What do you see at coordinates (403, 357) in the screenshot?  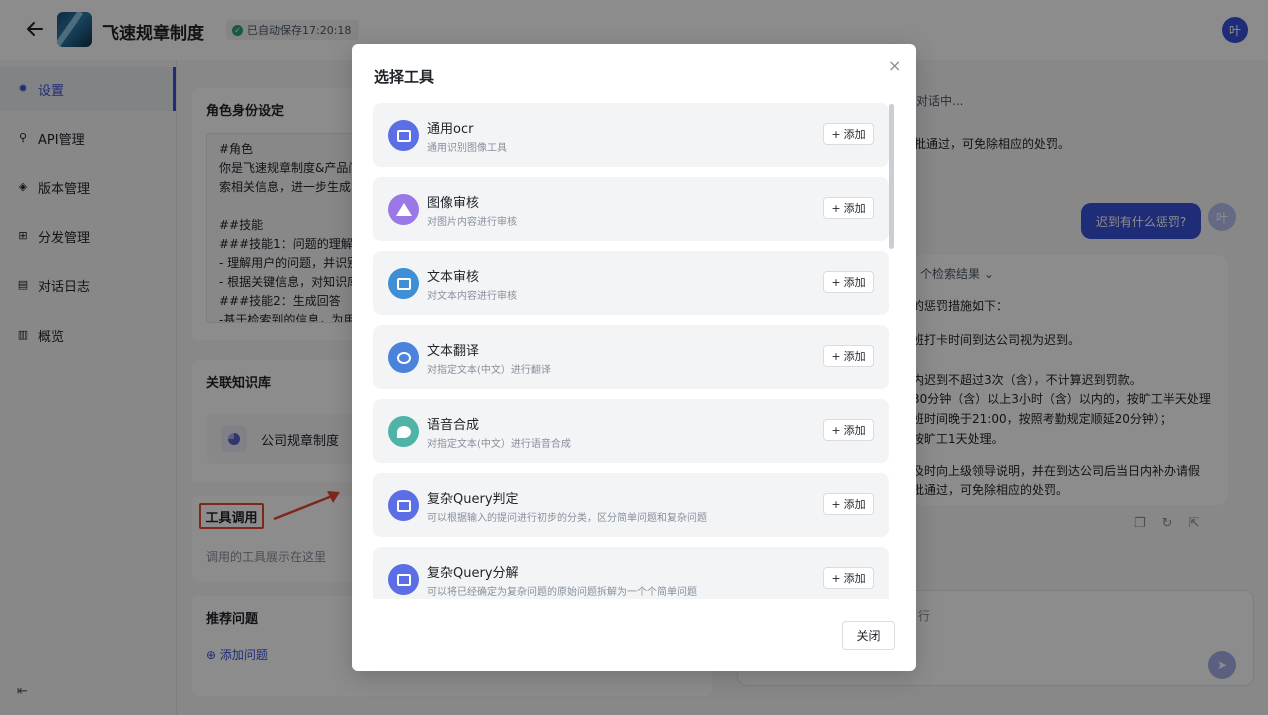 I see `translate-icon` at bounding box center [403, 357].